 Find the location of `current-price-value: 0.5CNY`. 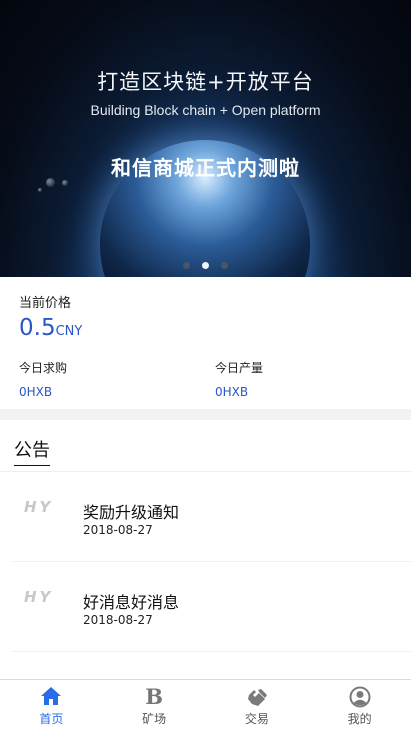

current-price-value: 0.5CNY is located at coordinates (50, 328).